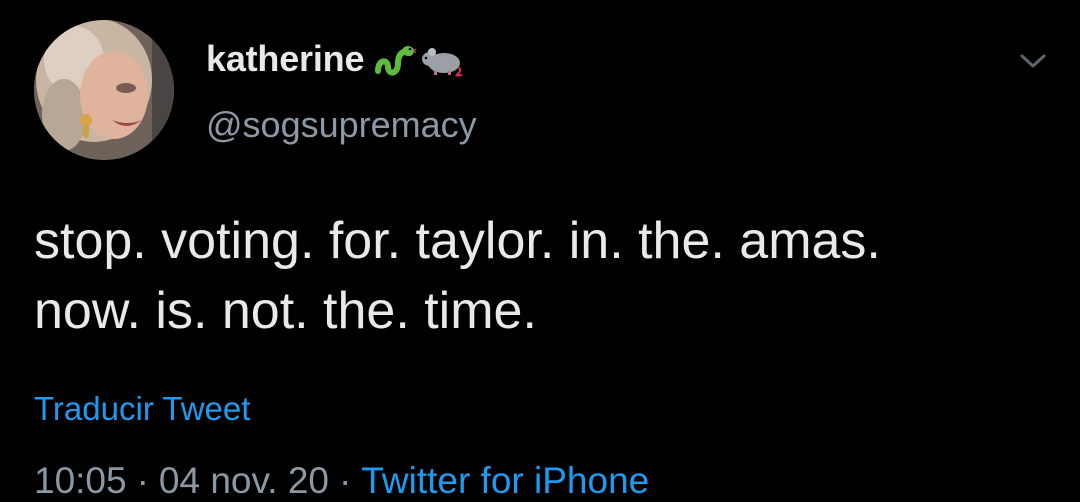 The width and height of the screenshot is (1080, 502). What do you see at coordinates (80, 481) in the screenshot?
I see `tweet-time: 10:05` at bounding box center [80, 481].